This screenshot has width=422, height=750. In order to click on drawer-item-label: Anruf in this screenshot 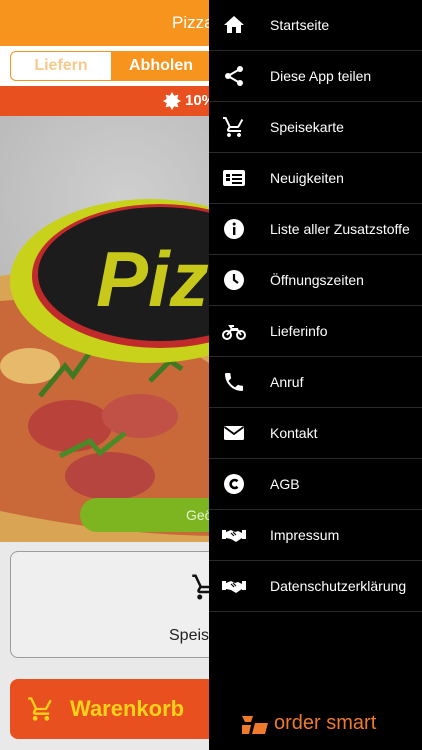, I will do `click(287, 382)`.